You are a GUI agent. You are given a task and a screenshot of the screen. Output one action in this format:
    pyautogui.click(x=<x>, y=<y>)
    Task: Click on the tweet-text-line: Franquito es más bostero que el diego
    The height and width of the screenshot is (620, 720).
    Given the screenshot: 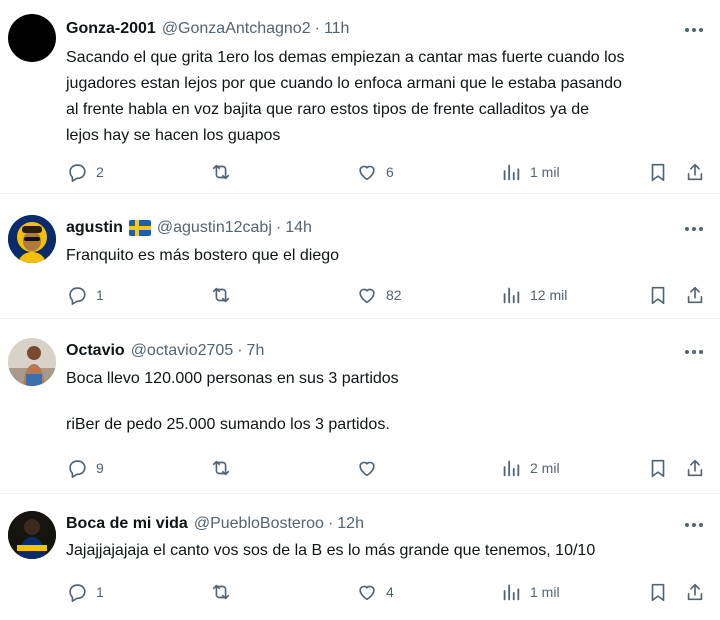 What is the action you would take?
    pyautogui.click(x=203, y=255)
    